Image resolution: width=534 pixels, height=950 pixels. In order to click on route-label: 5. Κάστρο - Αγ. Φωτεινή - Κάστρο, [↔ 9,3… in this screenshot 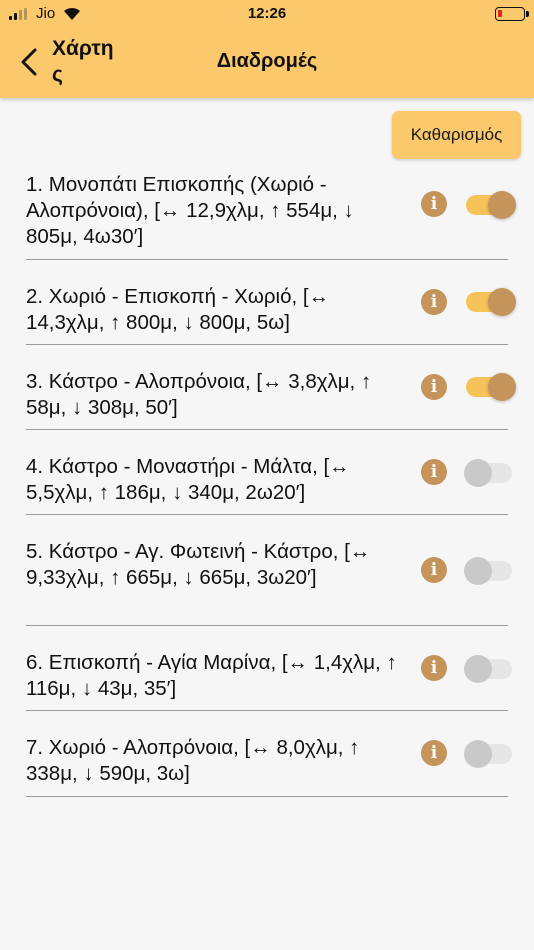, I will do `click(198, 564)`.